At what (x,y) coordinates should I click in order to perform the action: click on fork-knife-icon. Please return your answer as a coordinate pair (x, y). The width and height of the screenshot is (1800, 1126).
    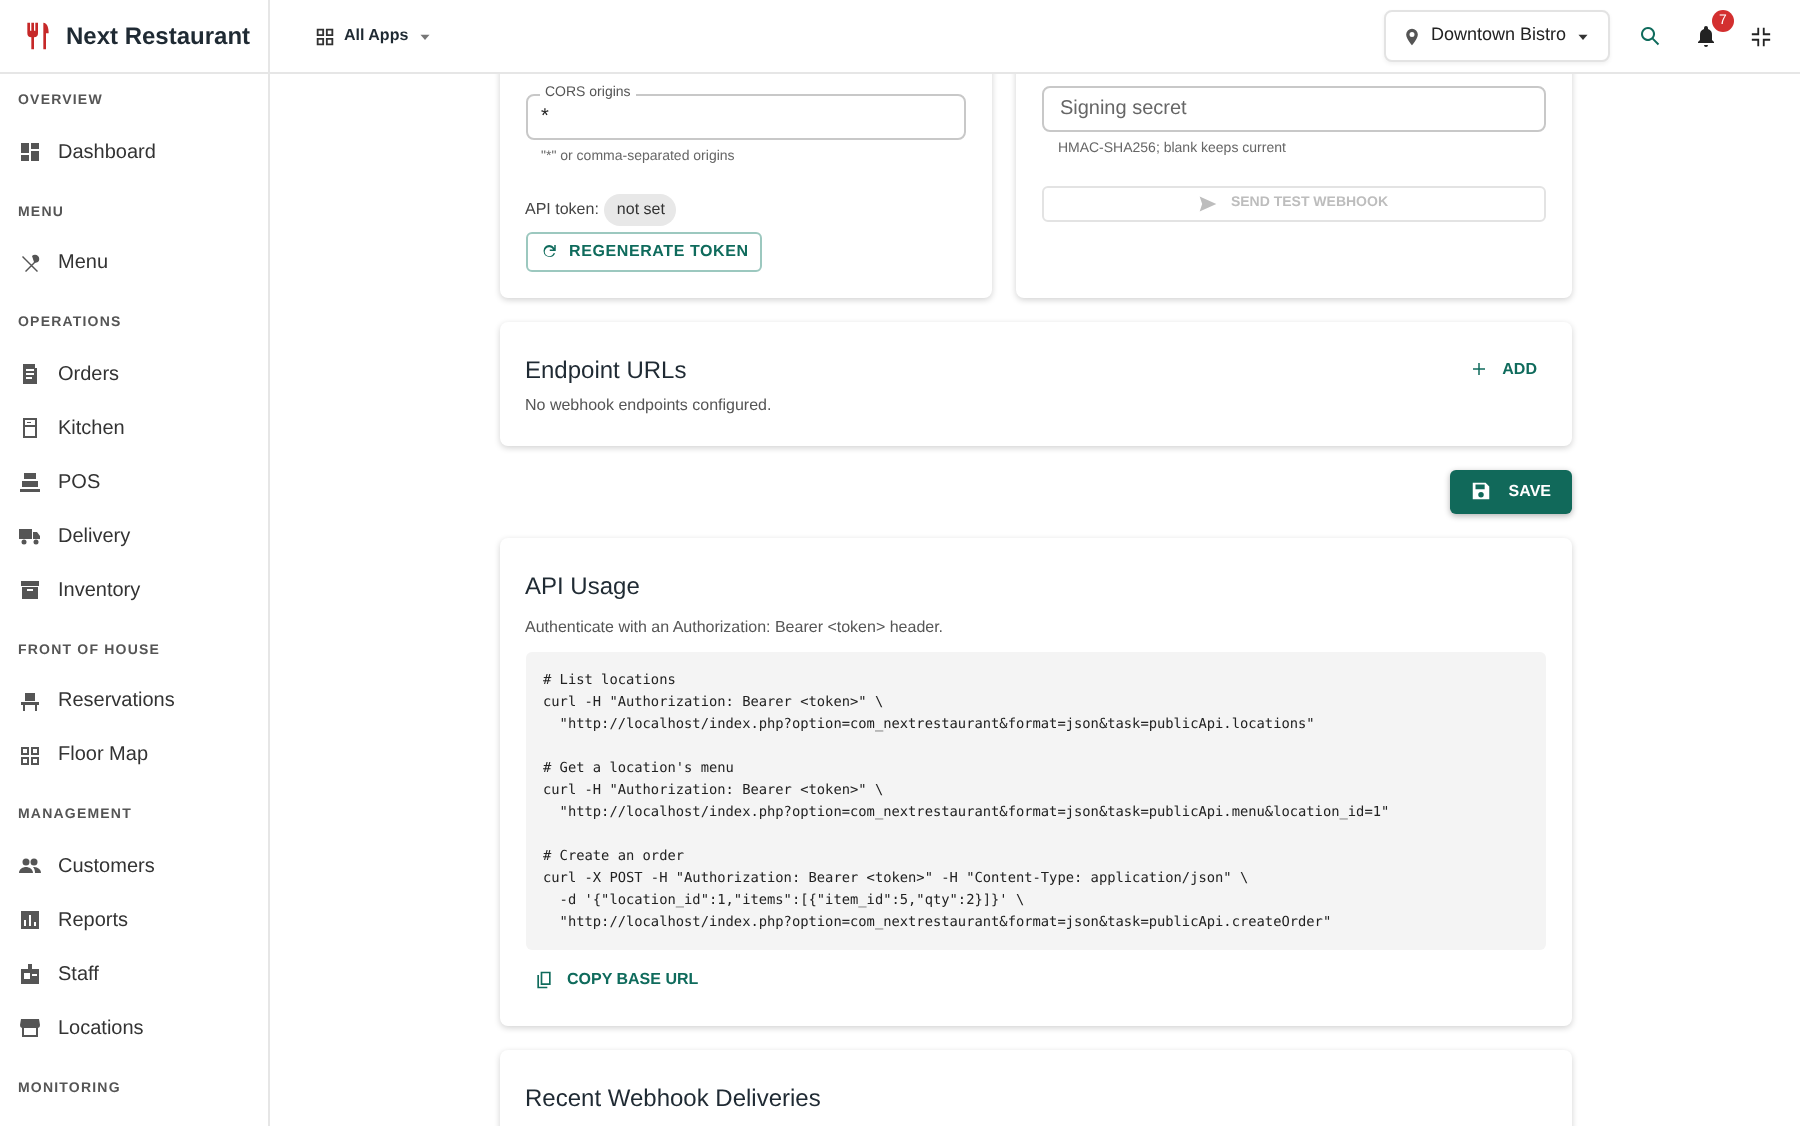
    Looking at the image, I should click on (38, 36).